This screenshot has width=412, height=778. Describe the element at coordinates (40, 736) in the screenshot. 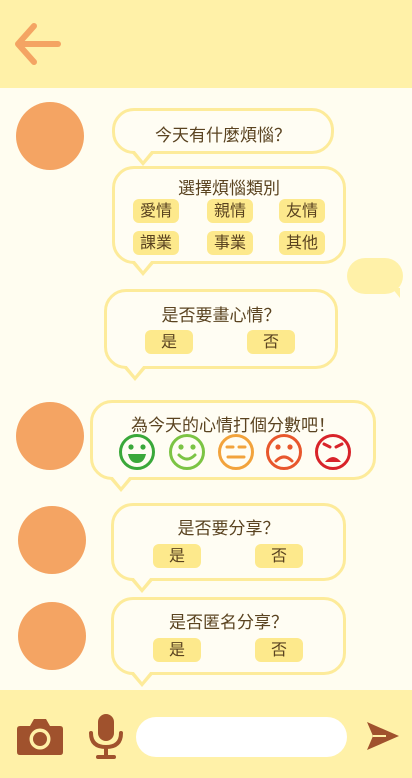

I see `camera-icon` at that location.